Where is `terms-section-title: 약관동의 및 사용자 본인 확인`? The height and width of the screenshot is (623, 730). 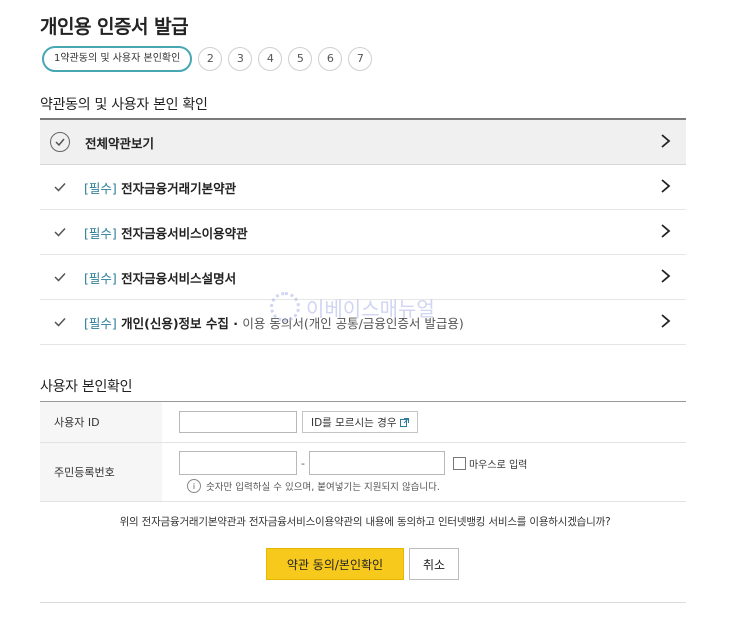
terms-section-title: 약관동의 및 사용자 본인 확인 is located at coordinates (124, 105).